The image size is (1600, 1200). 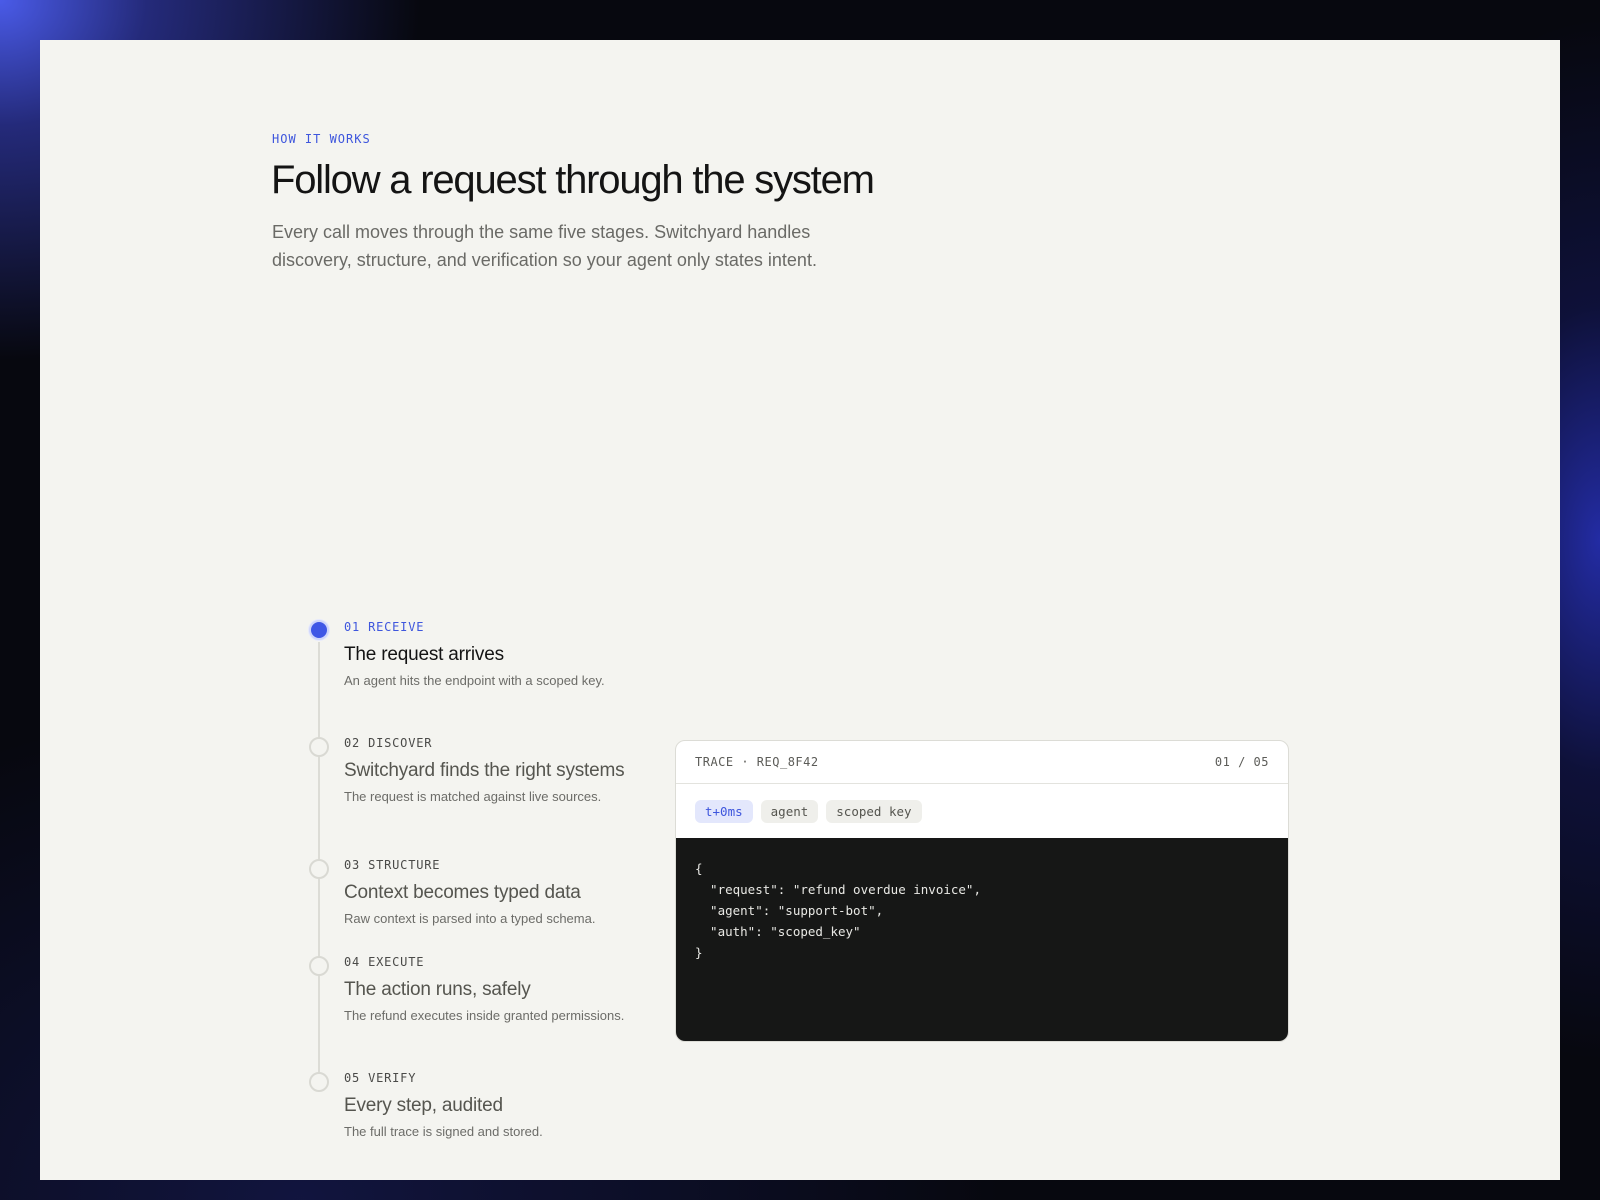 What do you see at coordinates (982, 811) in the screenshot?
I see `trace-chips: t+0ms agent scoped key` at bounding box center [982, 811].